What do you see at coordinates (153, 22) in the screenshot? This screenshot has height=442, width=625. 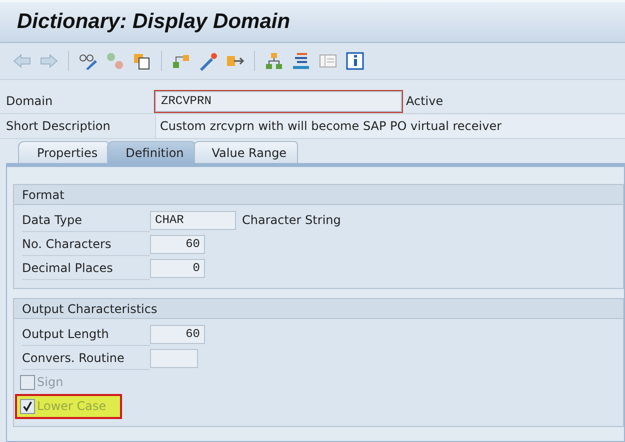 I see `window-title: Dictionary: Display Domain` at bounding box center [153, 22].